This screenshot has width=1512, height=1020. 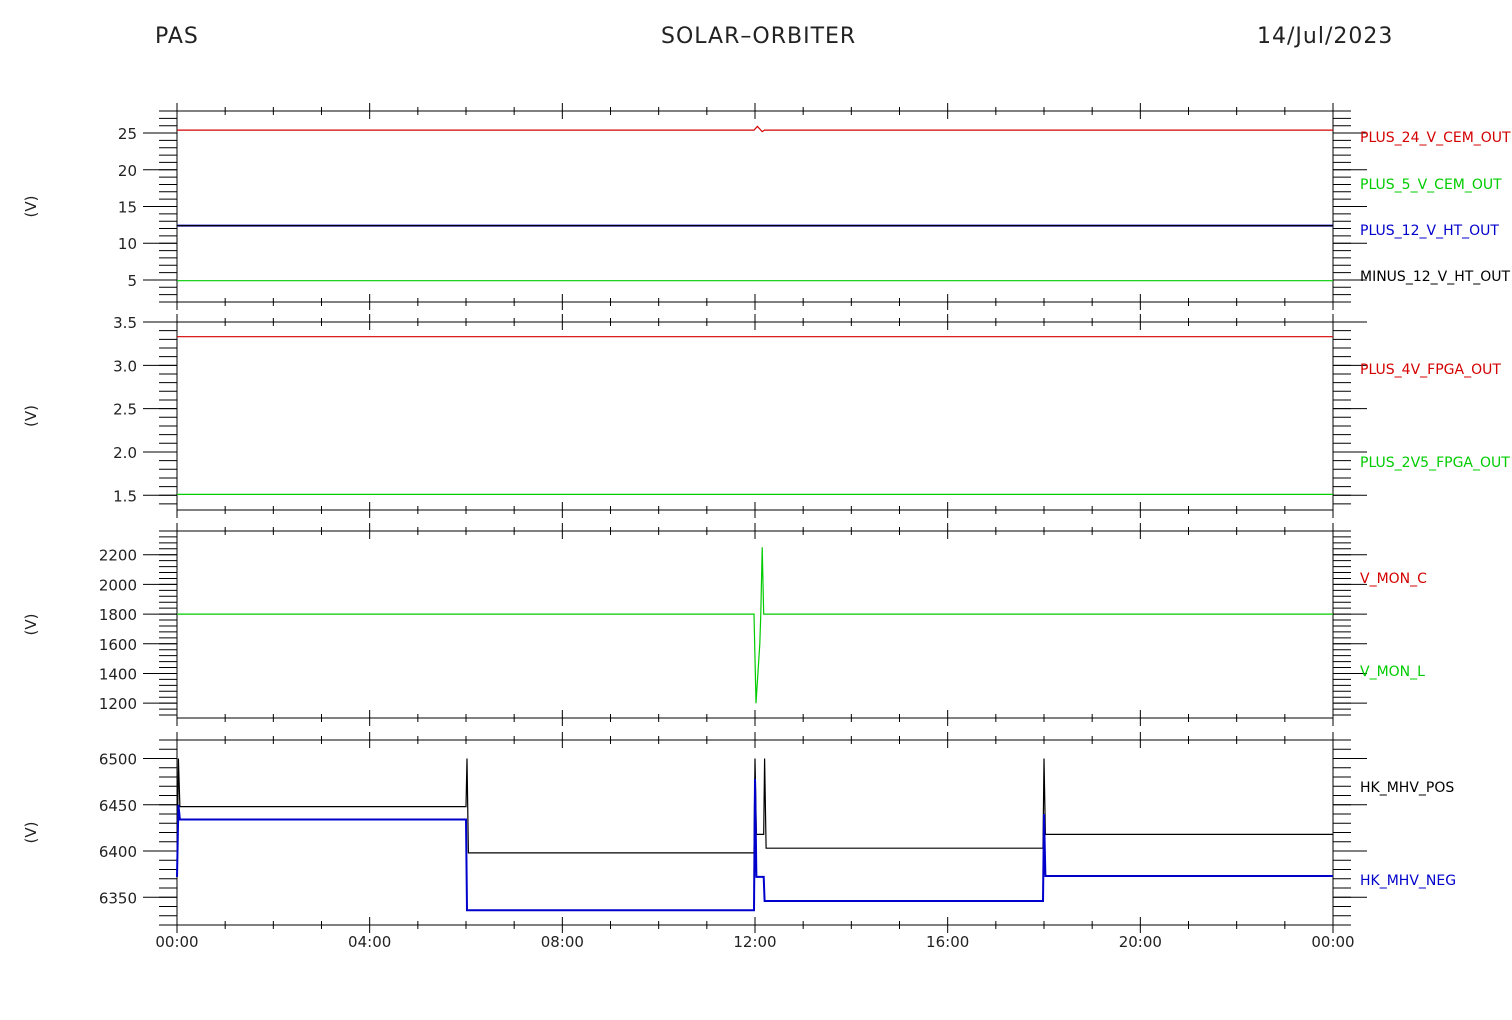 What do you see at coordinates (1430, 370) in the screenshot?
I see `legend-plus_4v_fpga_out: PLUS_4V_FPGA_OUT` at bounding box center [1430, 370].